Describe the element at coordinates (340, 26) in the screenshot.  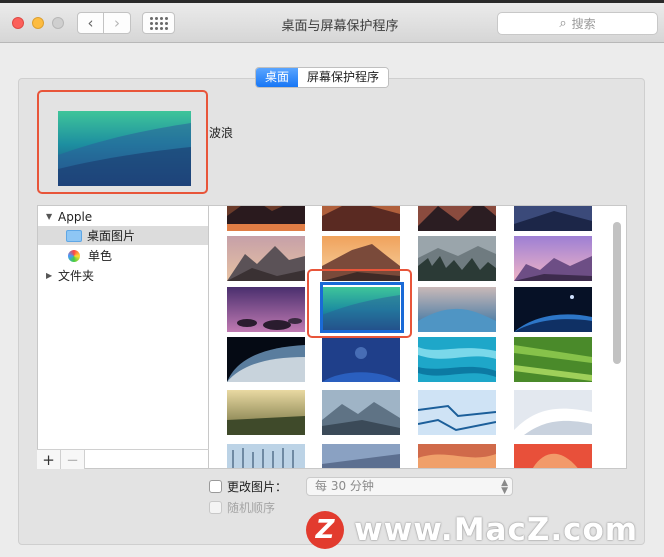
I see `window-title: 桌面与屏幕保护程序` at that location.